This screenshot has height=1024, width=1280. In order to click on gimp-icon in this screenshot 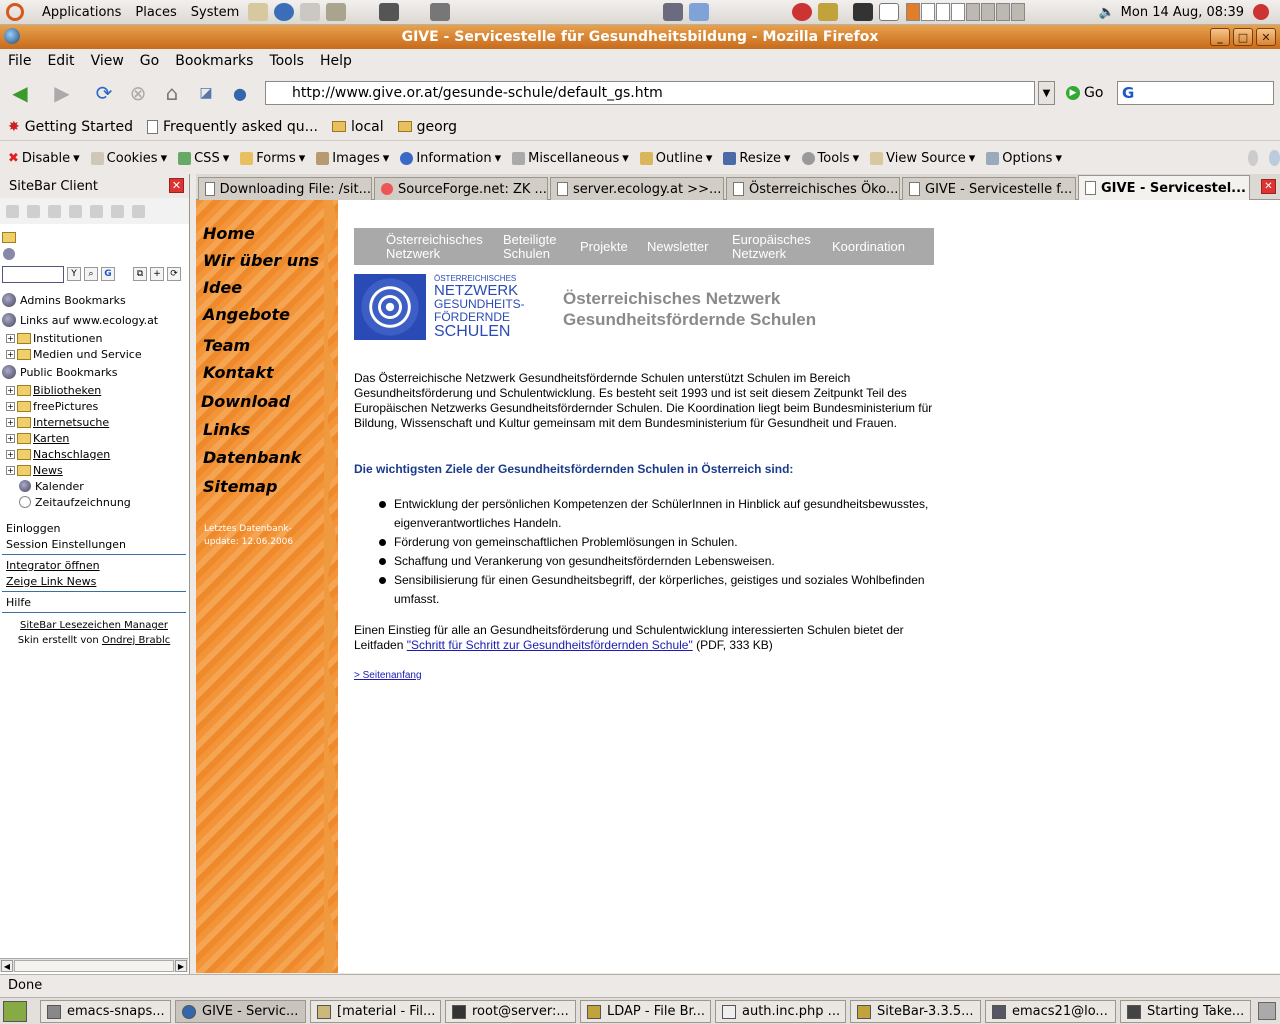, I will do `click(336, 12)`.